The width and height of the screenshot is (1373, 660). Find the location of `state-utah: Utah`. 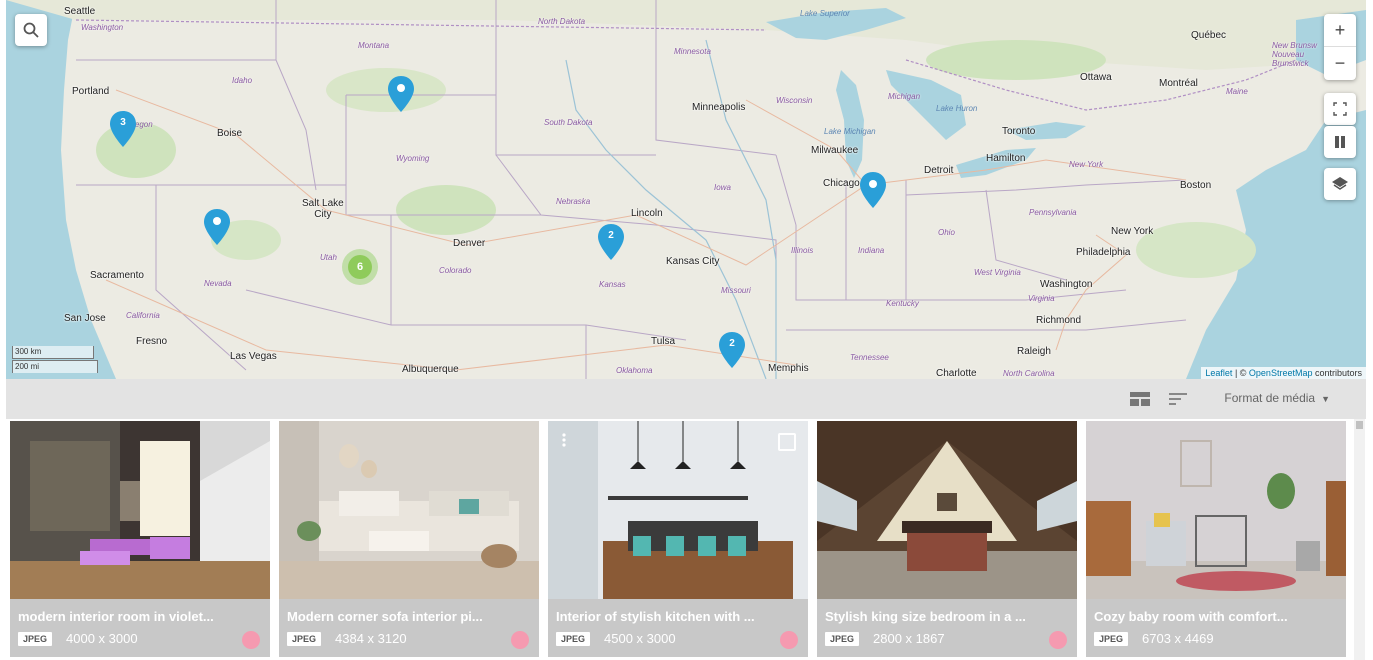

state-utah: Utah is located at coordinates (328, 257).